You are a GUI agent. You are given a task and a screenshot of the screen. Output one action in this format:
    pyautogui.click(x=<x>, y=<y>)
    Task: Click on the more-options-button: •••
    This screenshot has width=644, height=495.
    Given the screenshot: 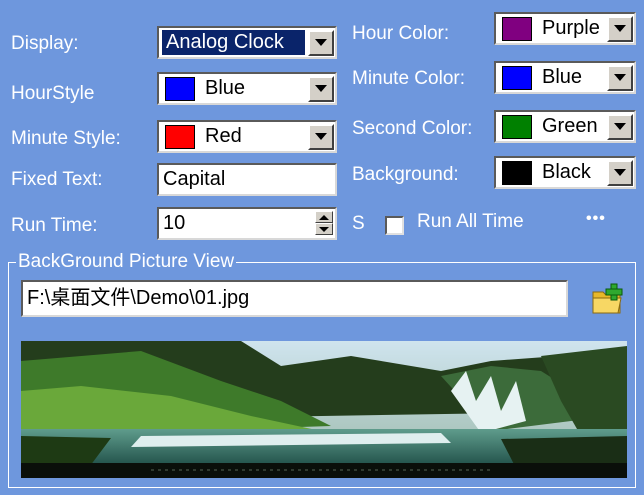 What is the action you would take?
    pyautogui.click(x=596, y=219)
    